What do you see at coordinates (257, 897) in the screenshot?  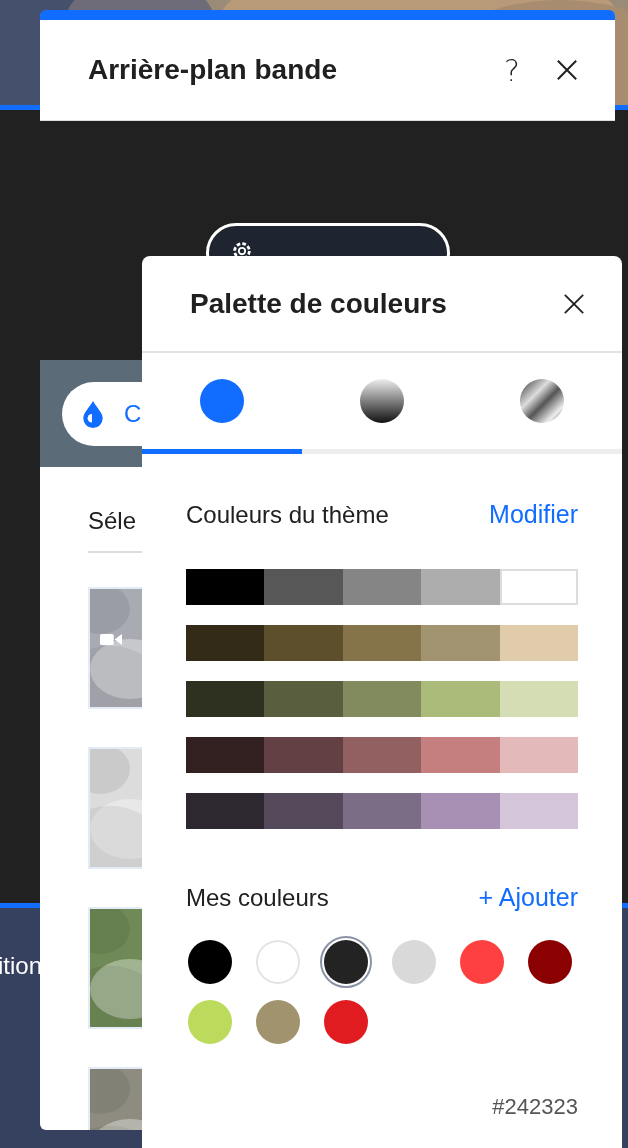 I see `section-label: Mes couleurs` at bounding box center [257, 897].